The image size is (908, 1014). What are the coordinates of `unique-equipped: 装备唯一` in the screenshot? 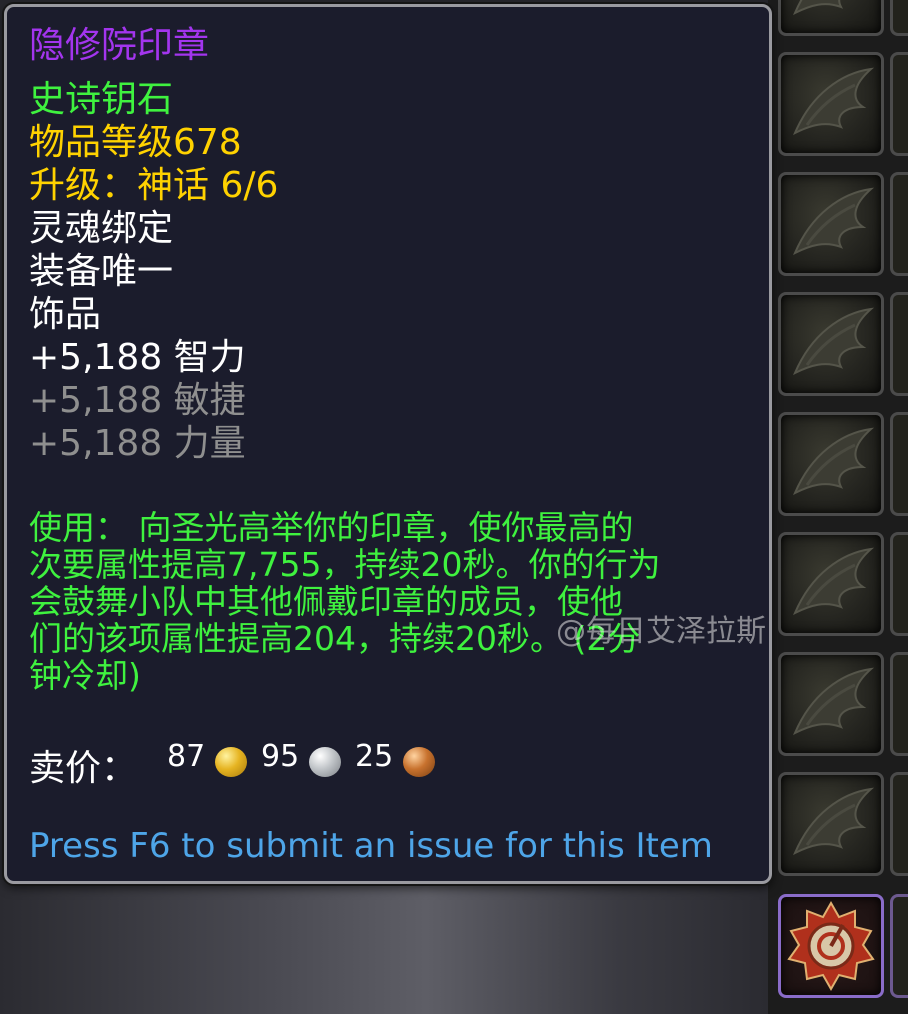 It's located at (101, 271).